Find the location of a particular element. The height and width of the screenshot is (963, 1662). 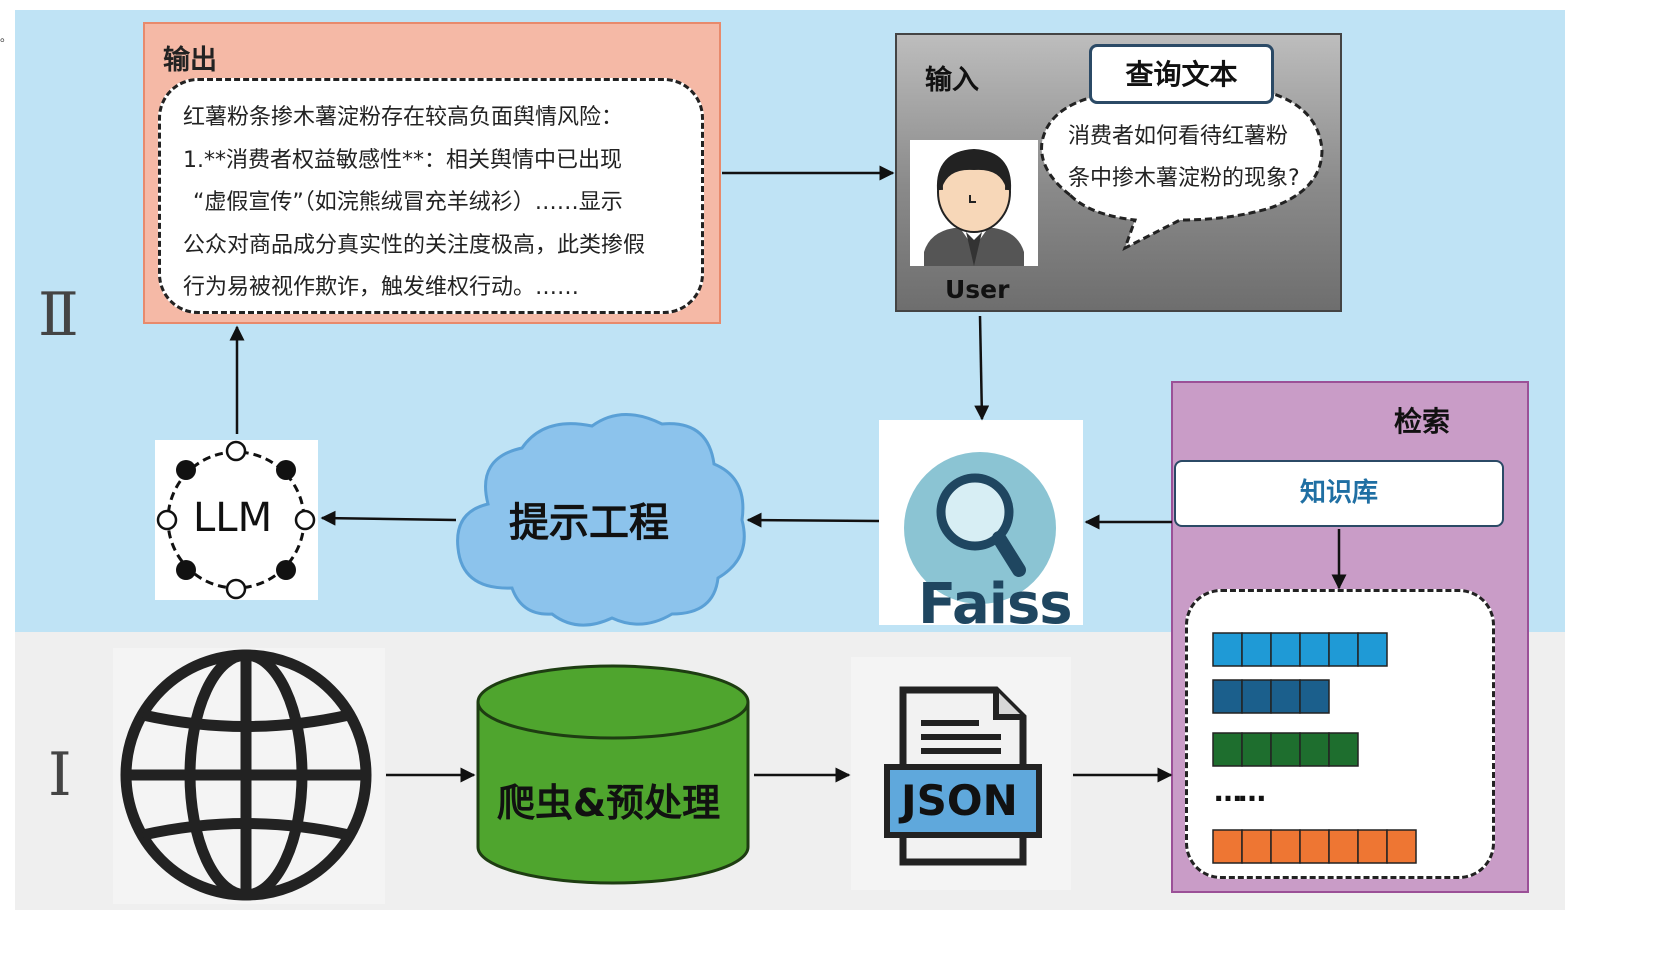

output-line: 1.**消费者权益敏感性**：相关舆情中已出现 is located at coordinates (402, 160).